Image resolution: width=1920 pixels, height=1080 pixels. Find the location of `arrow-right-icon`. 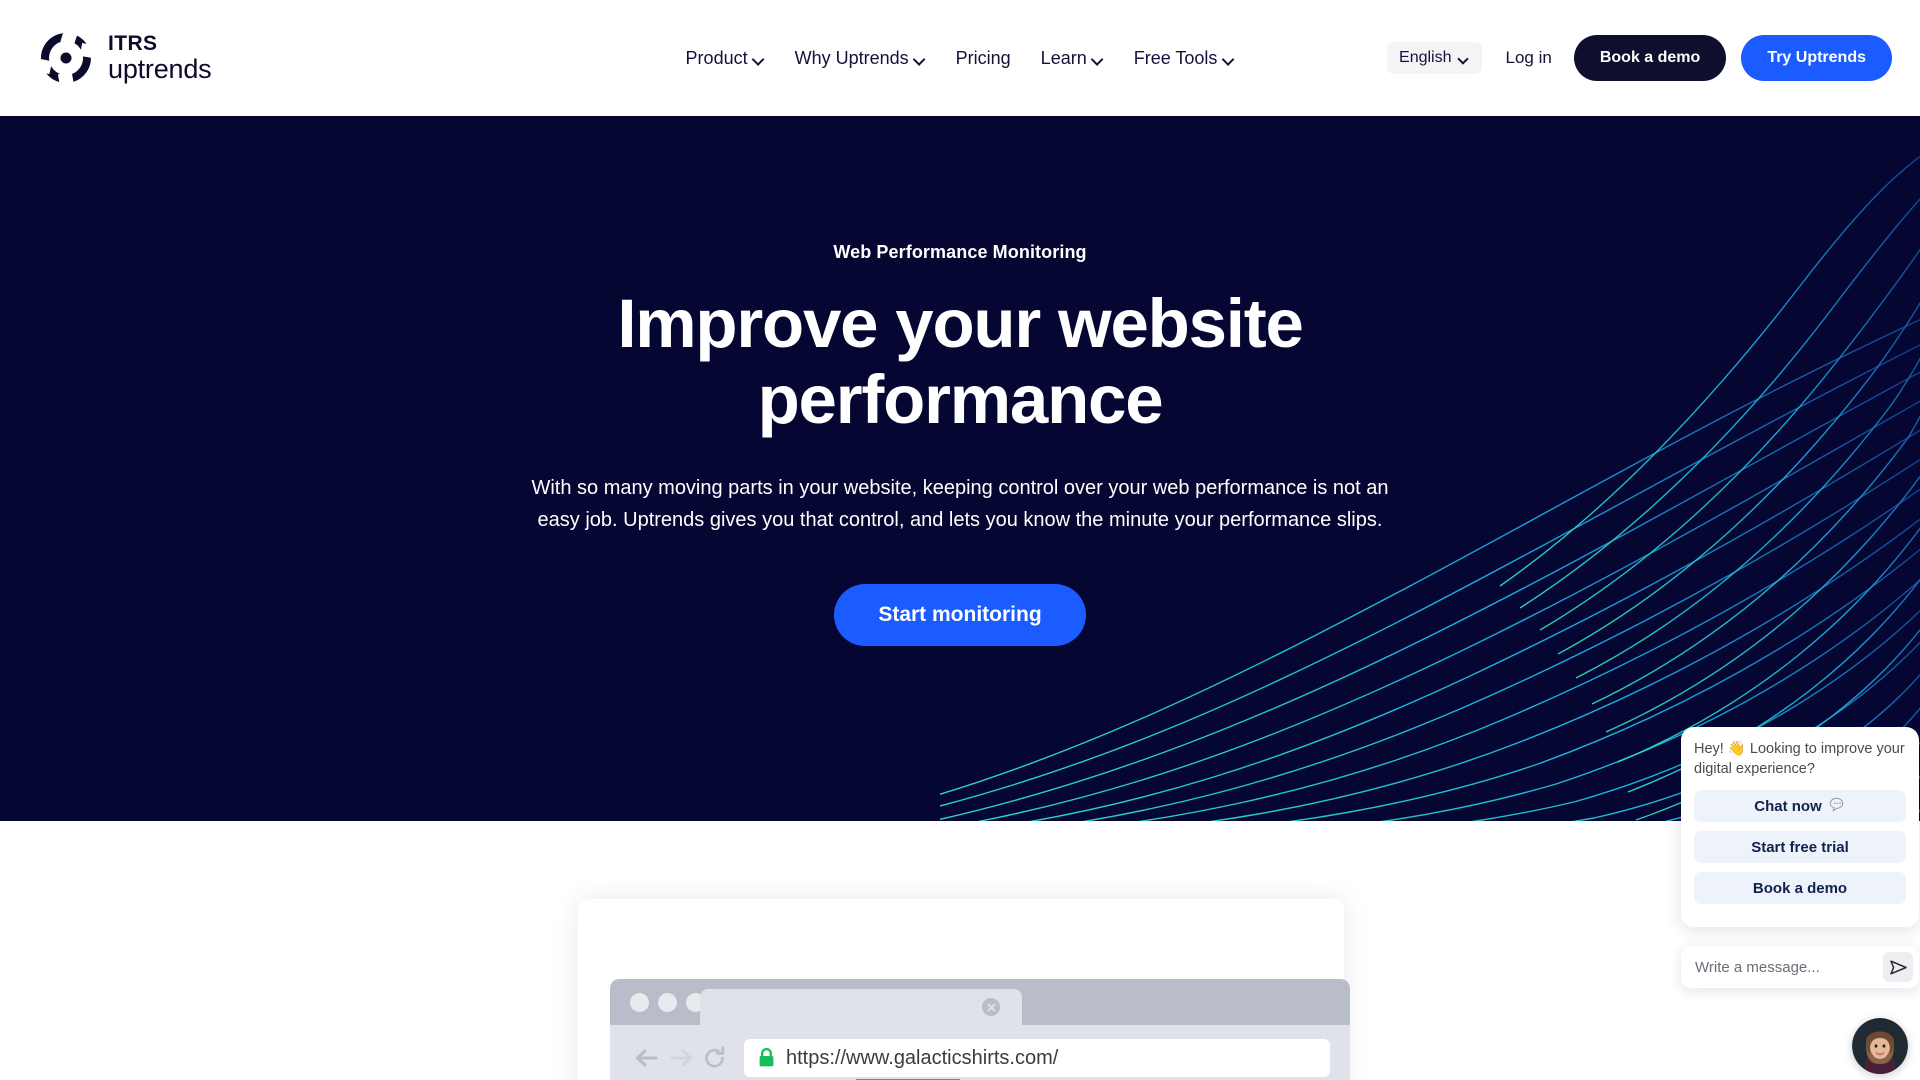

arrow-right-icon is located at coordinates (681, 1058).